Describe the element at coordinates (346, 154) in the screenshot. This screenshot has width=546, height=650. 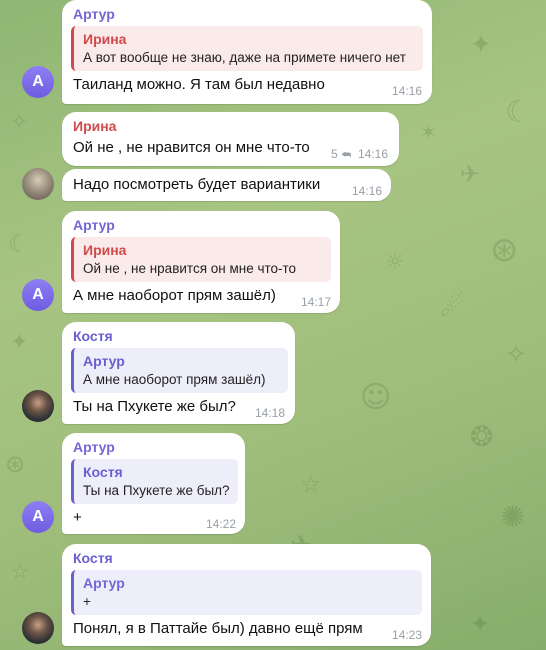
I see `reply-arrow-icon: ⮪` at that location.